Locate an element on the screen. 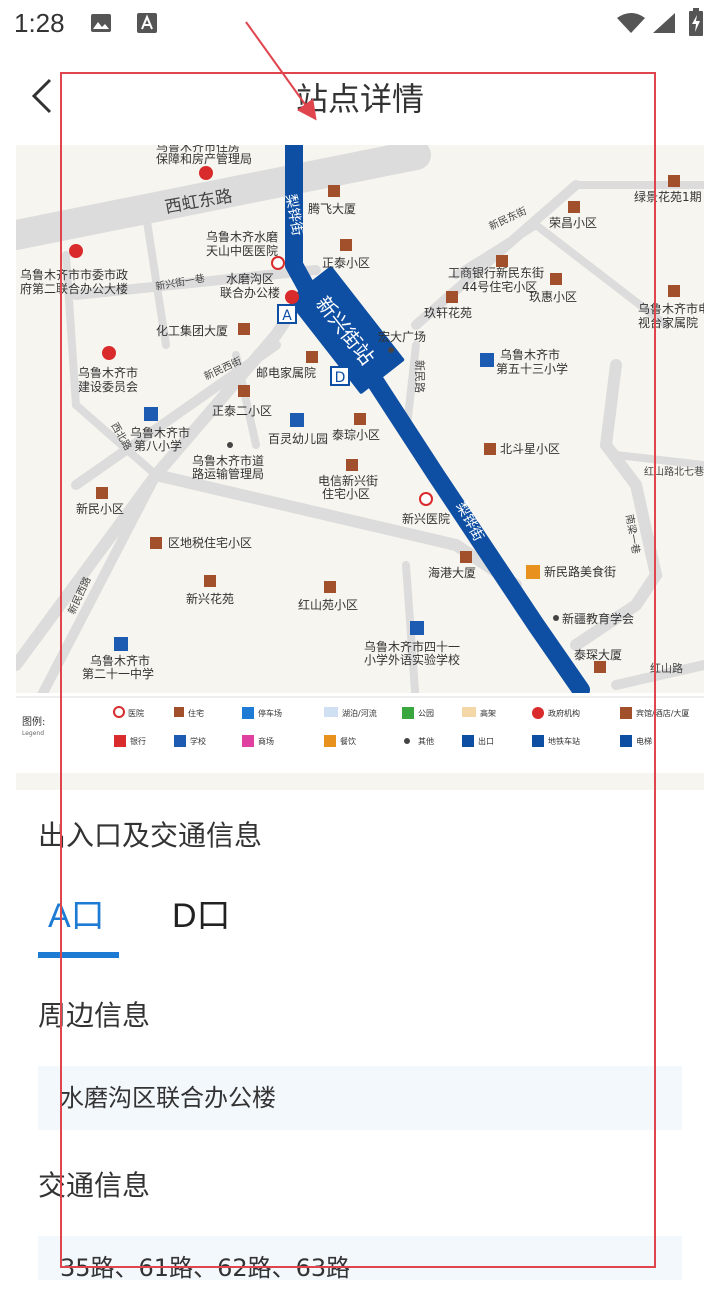 This screenshot has height=1300, width=720. place-label: 新民小区 is located at coordinates (100, 508).